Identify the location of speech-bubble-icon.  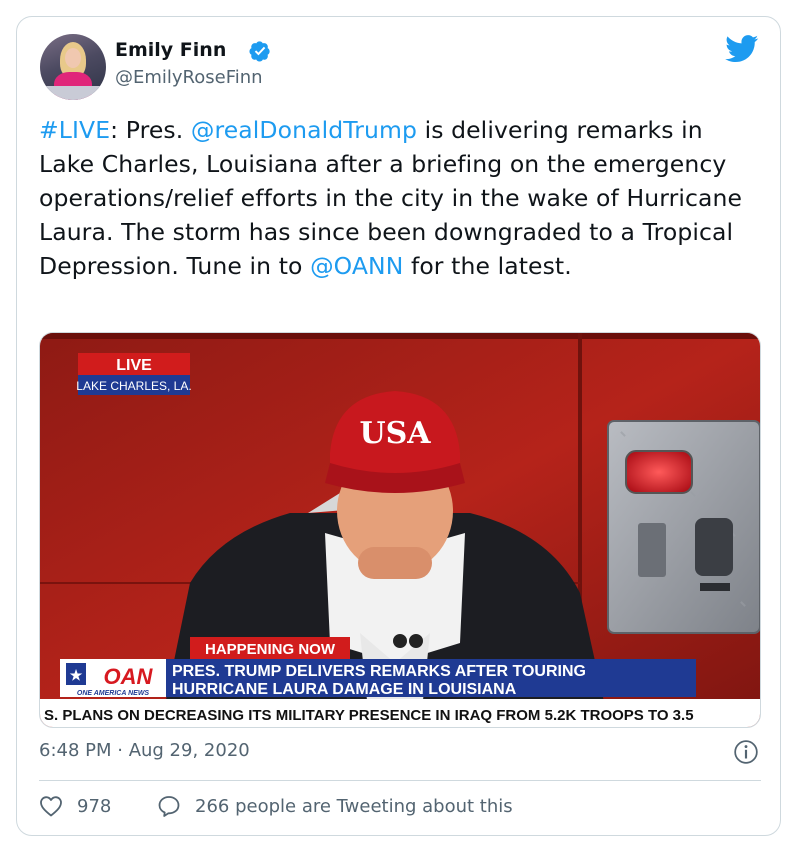
(169, 806).